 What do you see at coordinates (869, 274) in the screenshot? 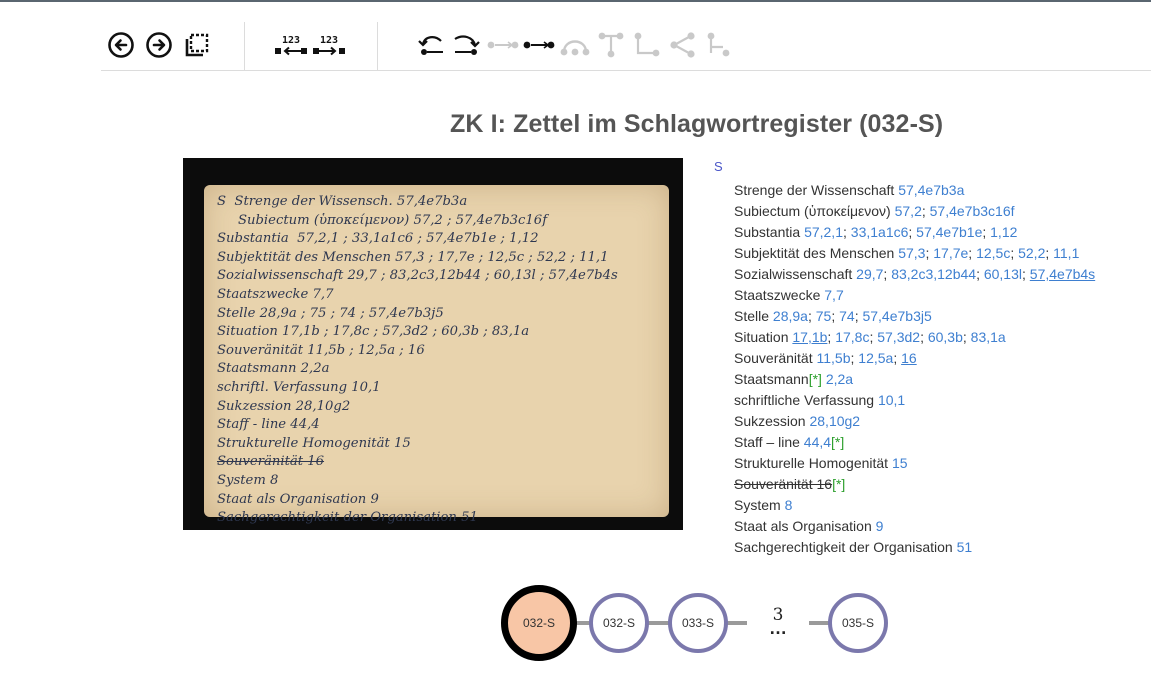
I see `entry-reference-link: 29,7` at bounding box center [869, 274].